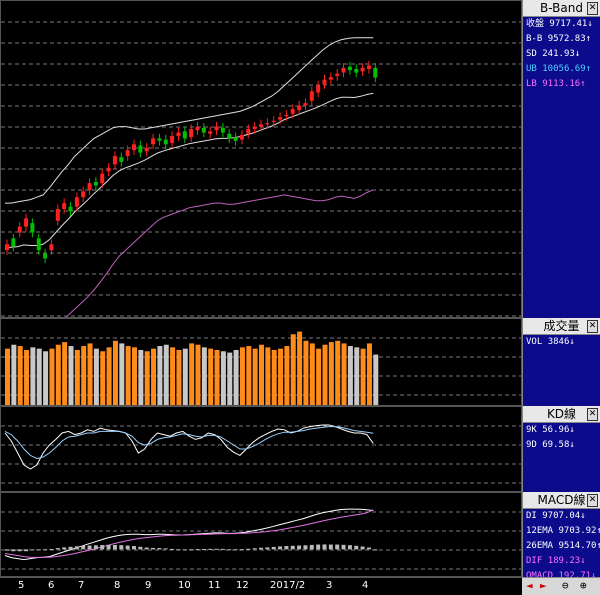  Describe the element at coordinates (592, 500) in the screenshot. I see `macd-close-button: ✕` at that location.